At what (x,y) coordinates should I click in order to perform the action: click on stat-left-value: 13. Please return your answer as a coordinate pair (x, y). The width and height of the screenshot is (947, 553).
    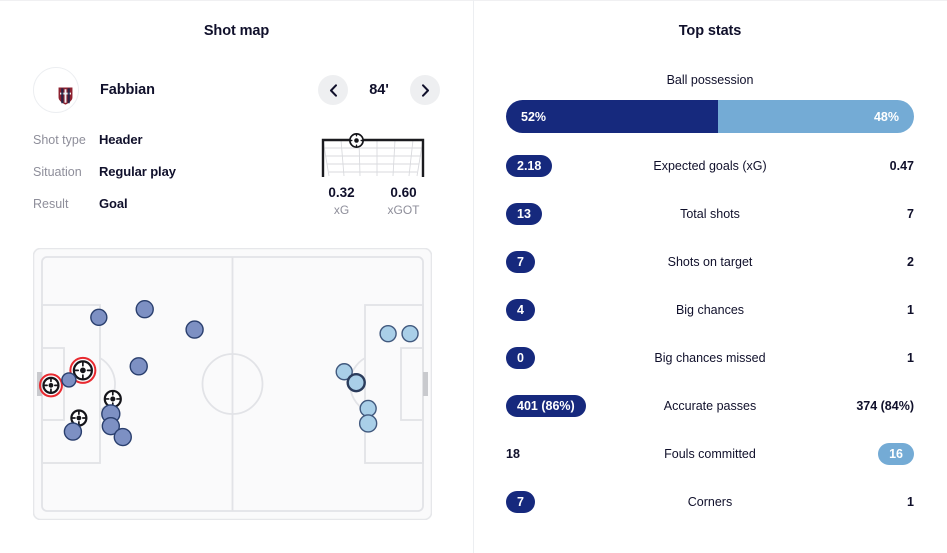
    Looking at the image, I should click on (524, 214).